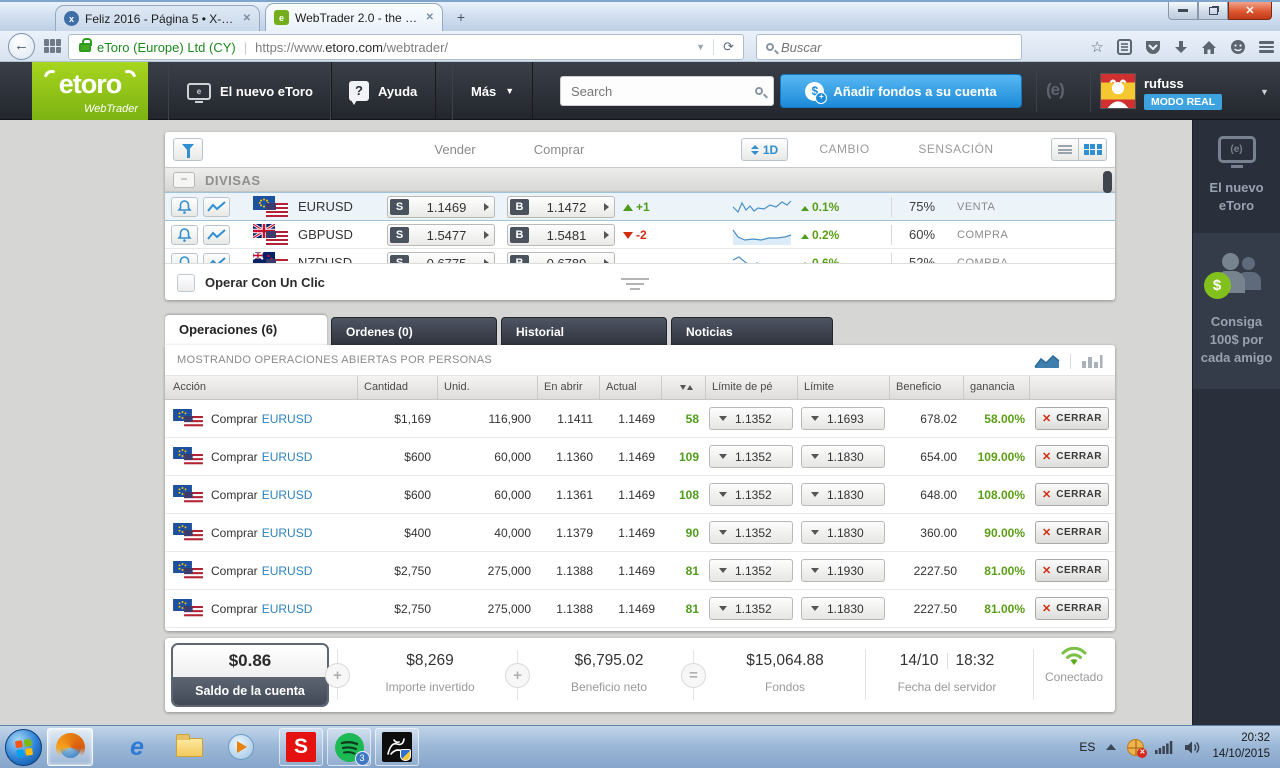 Image resolution: width=1280 pixels, height=768 pixels. What do you see at coordinates (1153, 47) in the screenshot?
I see `pocket-icon` at bounding box center [1153, 47].